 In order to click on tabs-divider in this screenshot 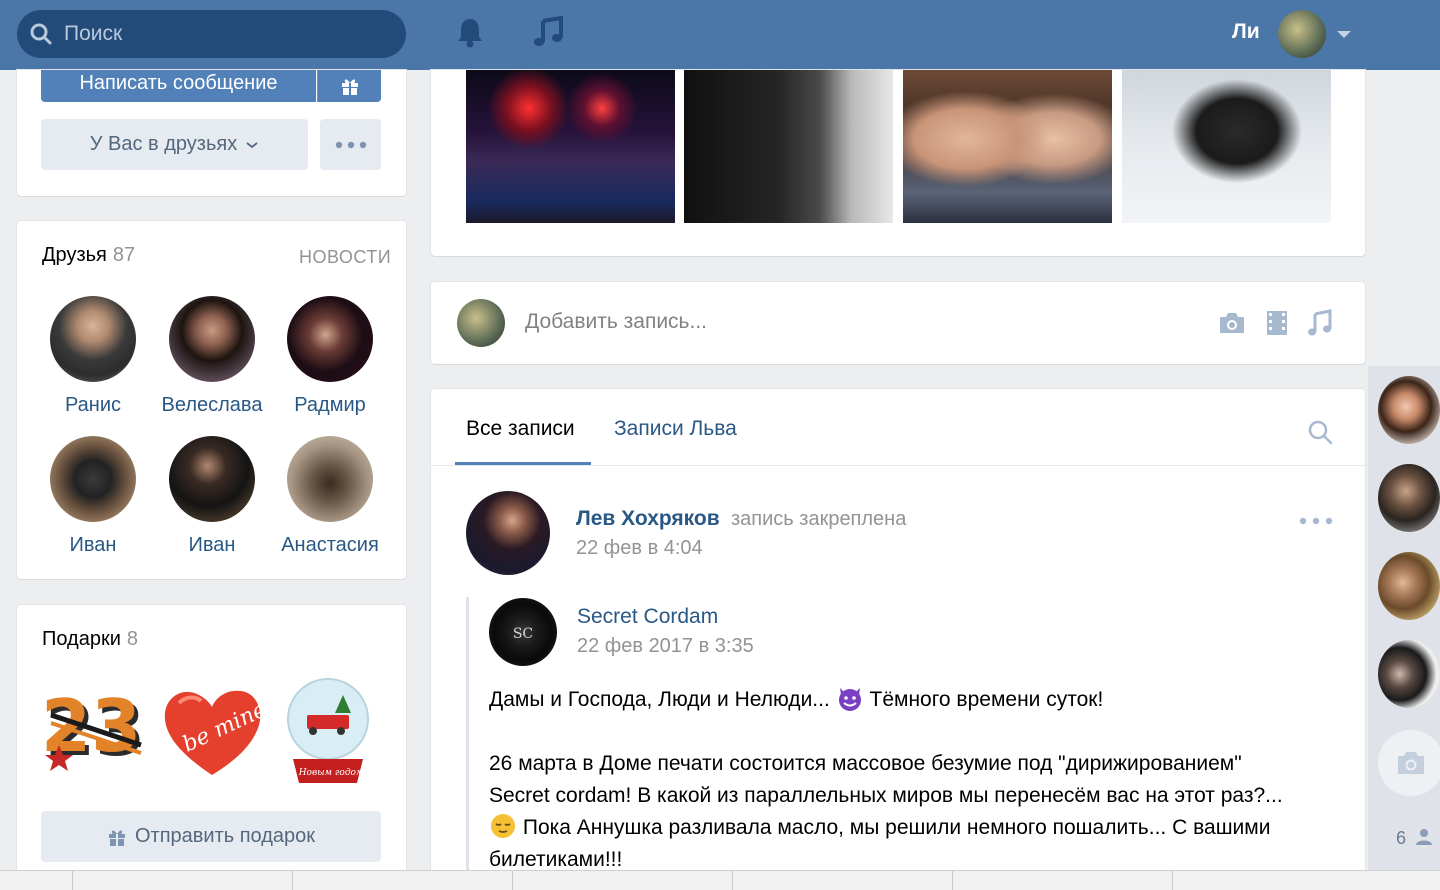, I will do `click(898, 465)`.